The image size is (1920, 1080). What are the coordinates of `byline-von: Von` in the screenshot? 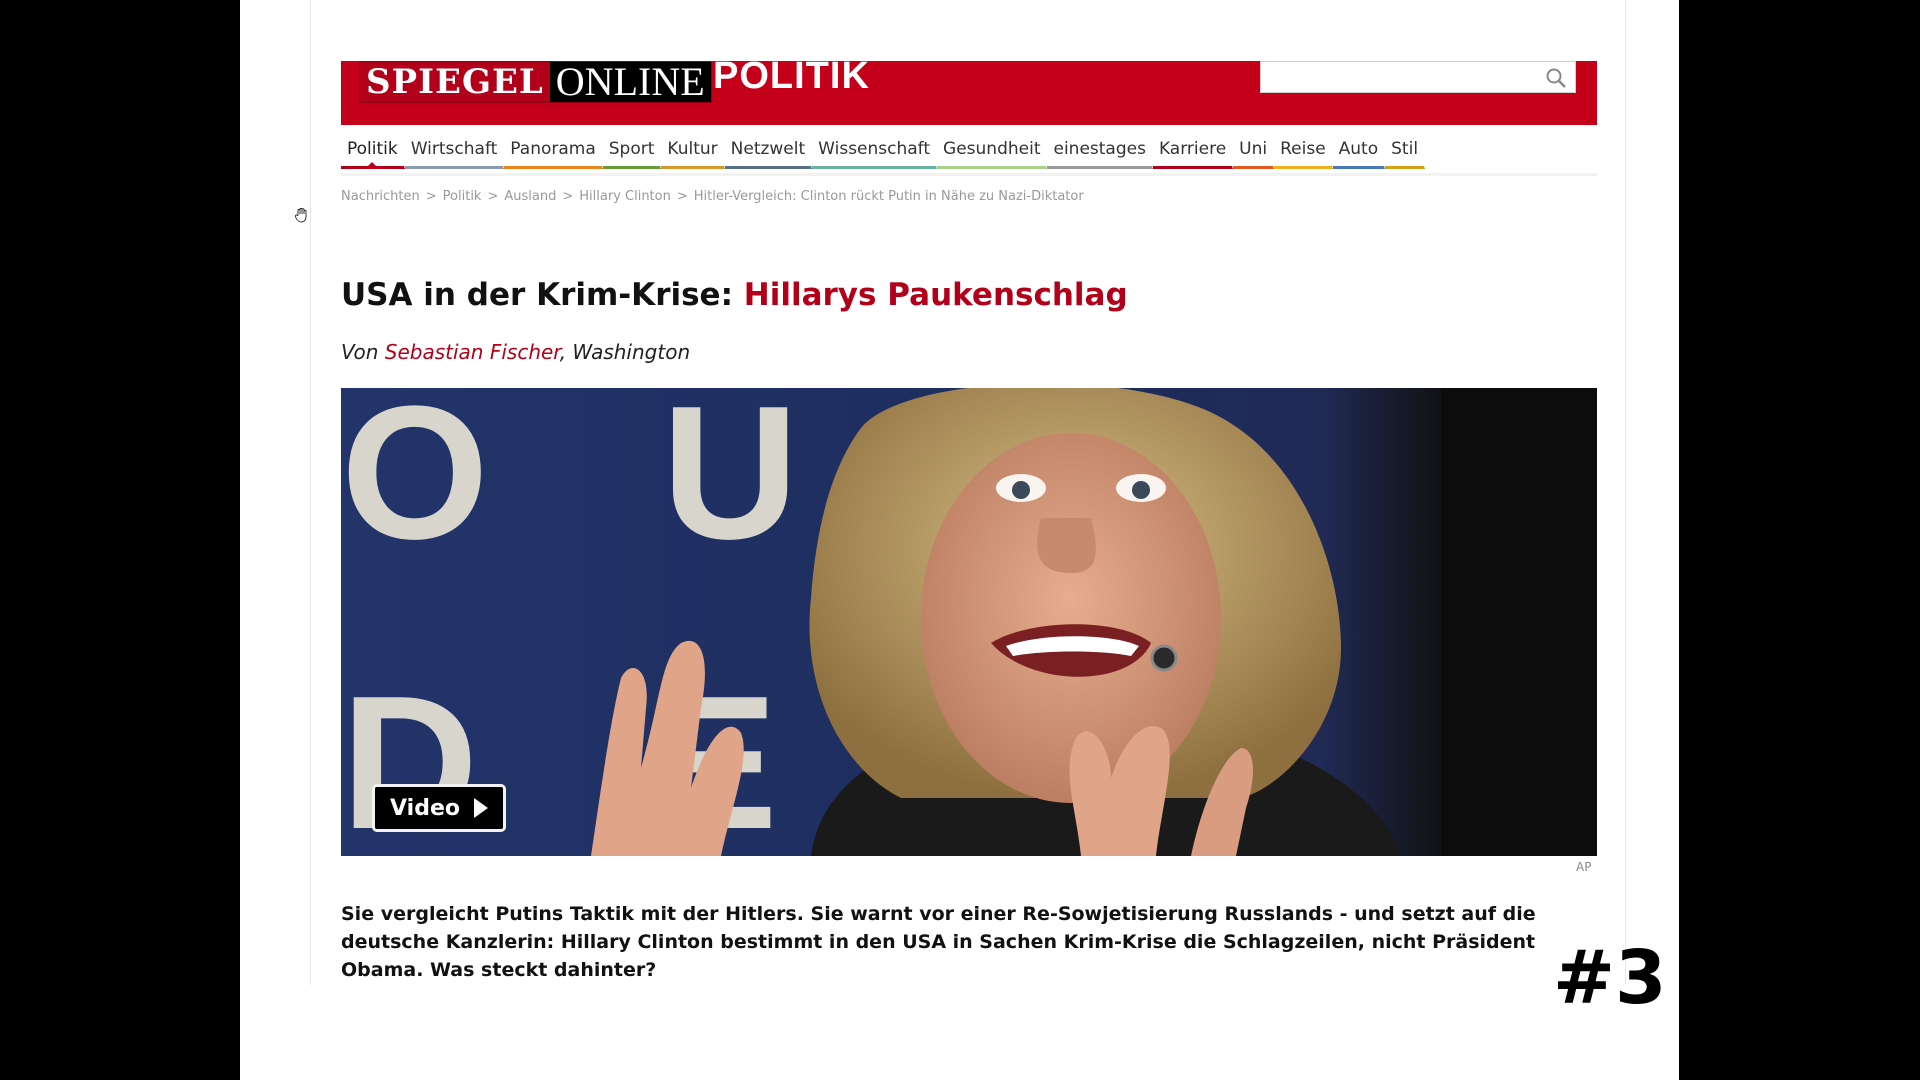 It's located at (363, 352).